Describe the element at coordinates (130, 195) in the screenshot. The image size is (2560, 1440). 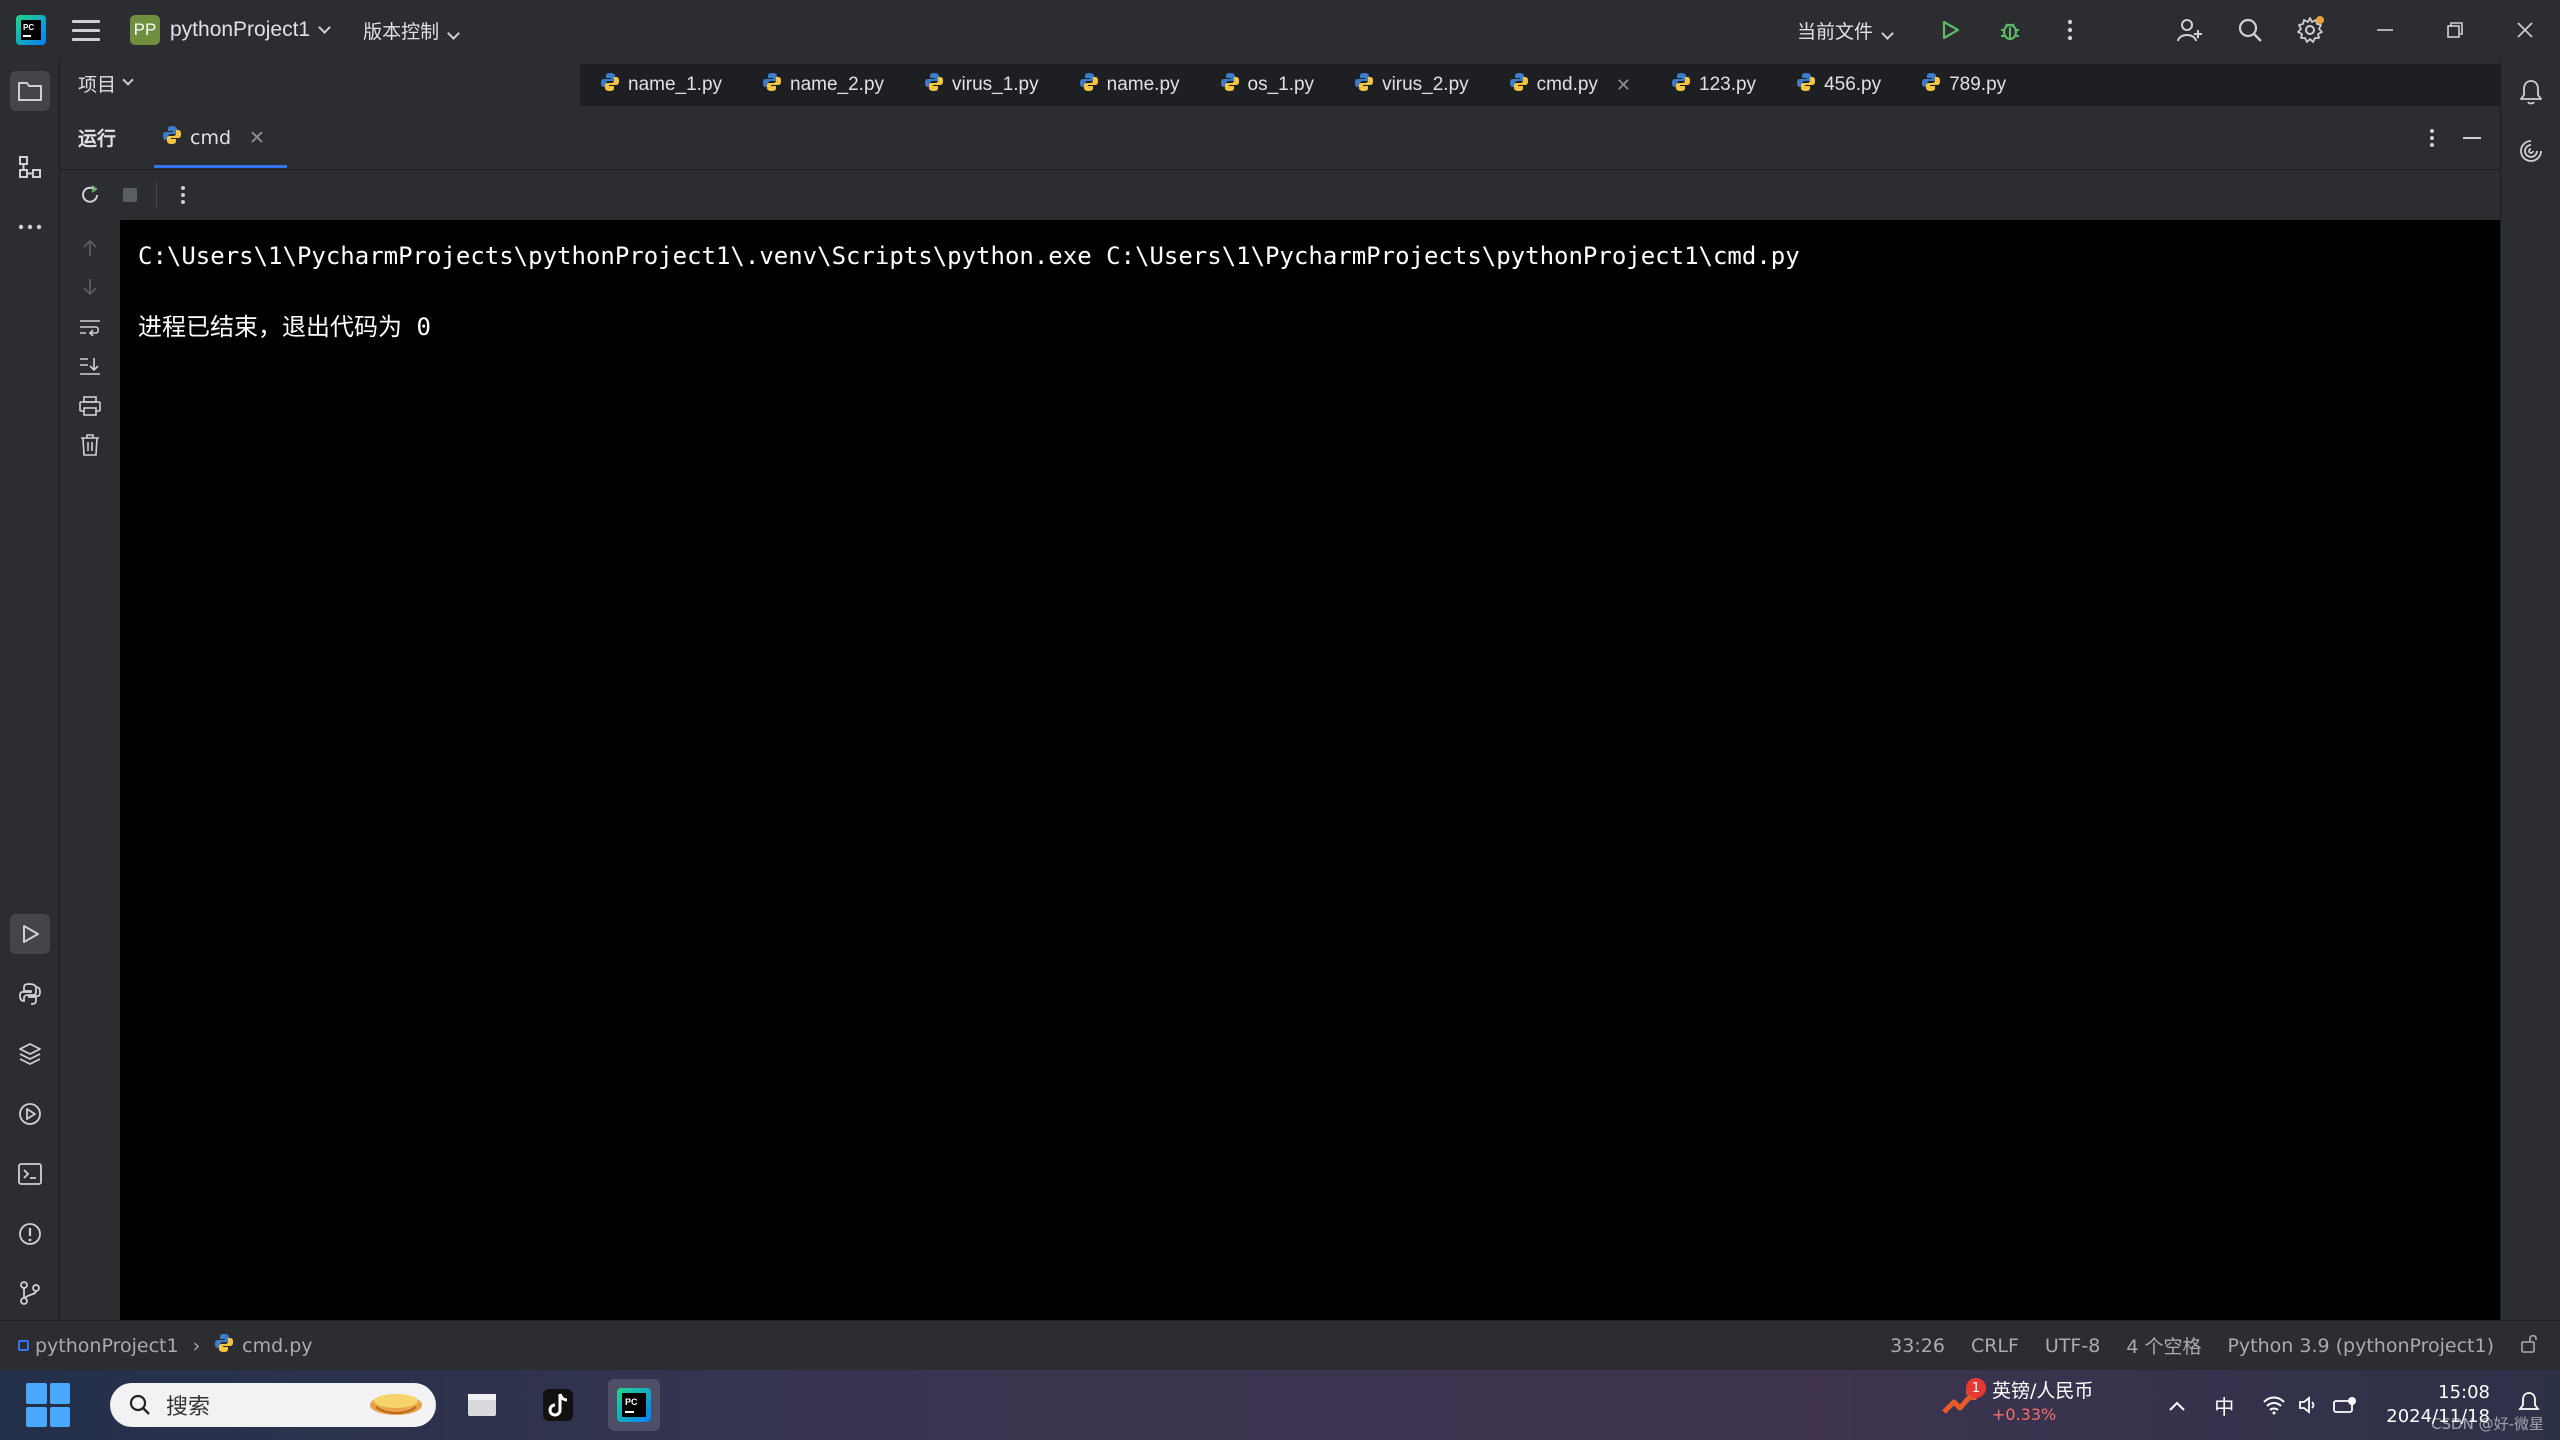
I see `stop-icon` at that location.